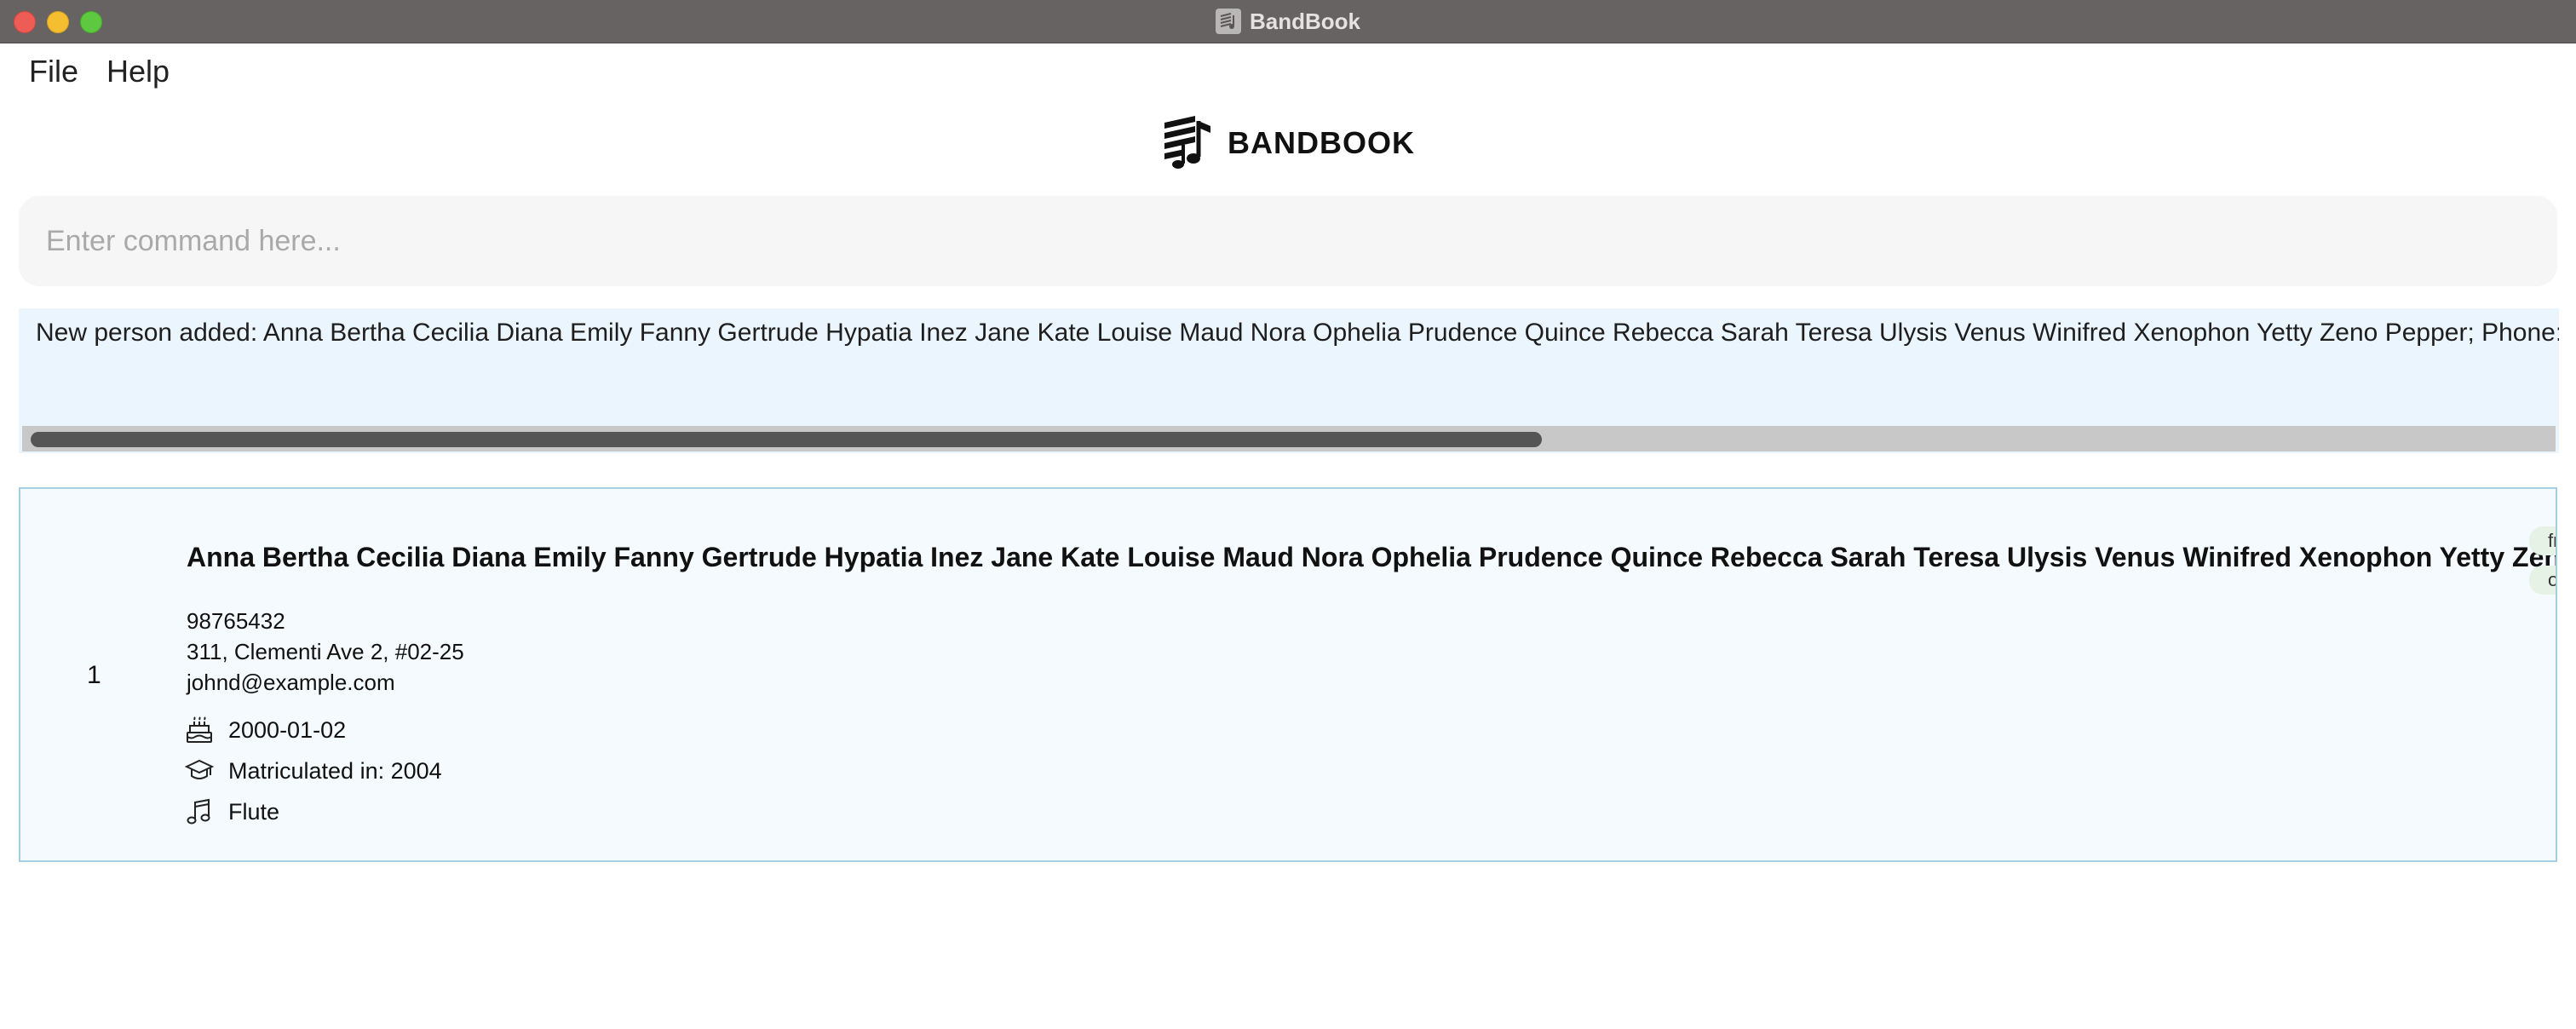 The image size is (2576, 1029). Describe the element at coordinates (200, 770) in the screenshot. I see `graduation-cap-icon` at that location.